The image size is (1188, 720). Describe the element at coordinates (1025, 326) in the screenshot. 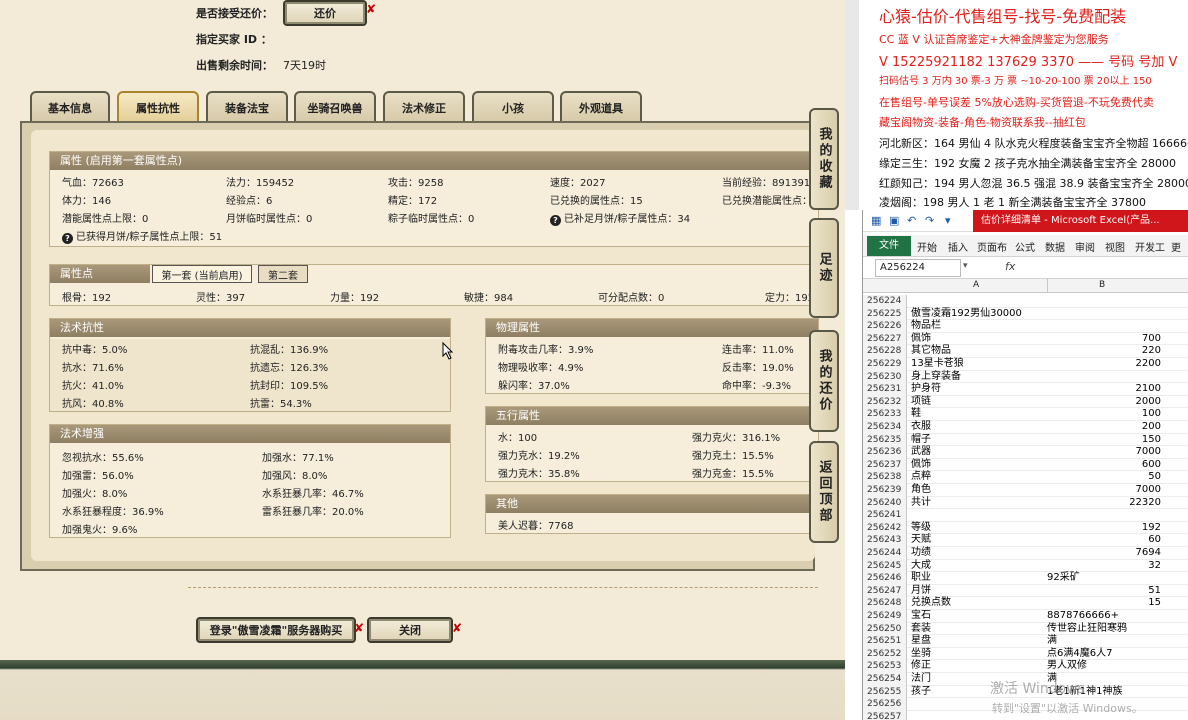

I see `table-row: 256226 物品栏` at that location.